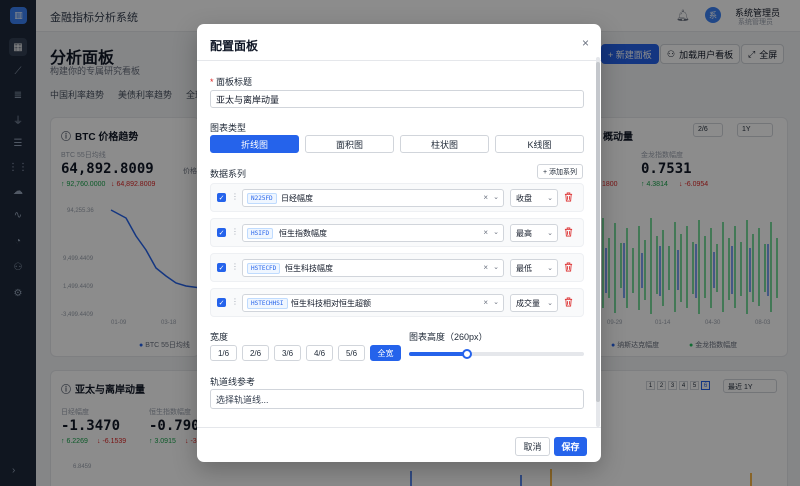 The width and height of the screenshot is (800, 486). I want to click on chart-type-area: 面积图, so click(349, 144).